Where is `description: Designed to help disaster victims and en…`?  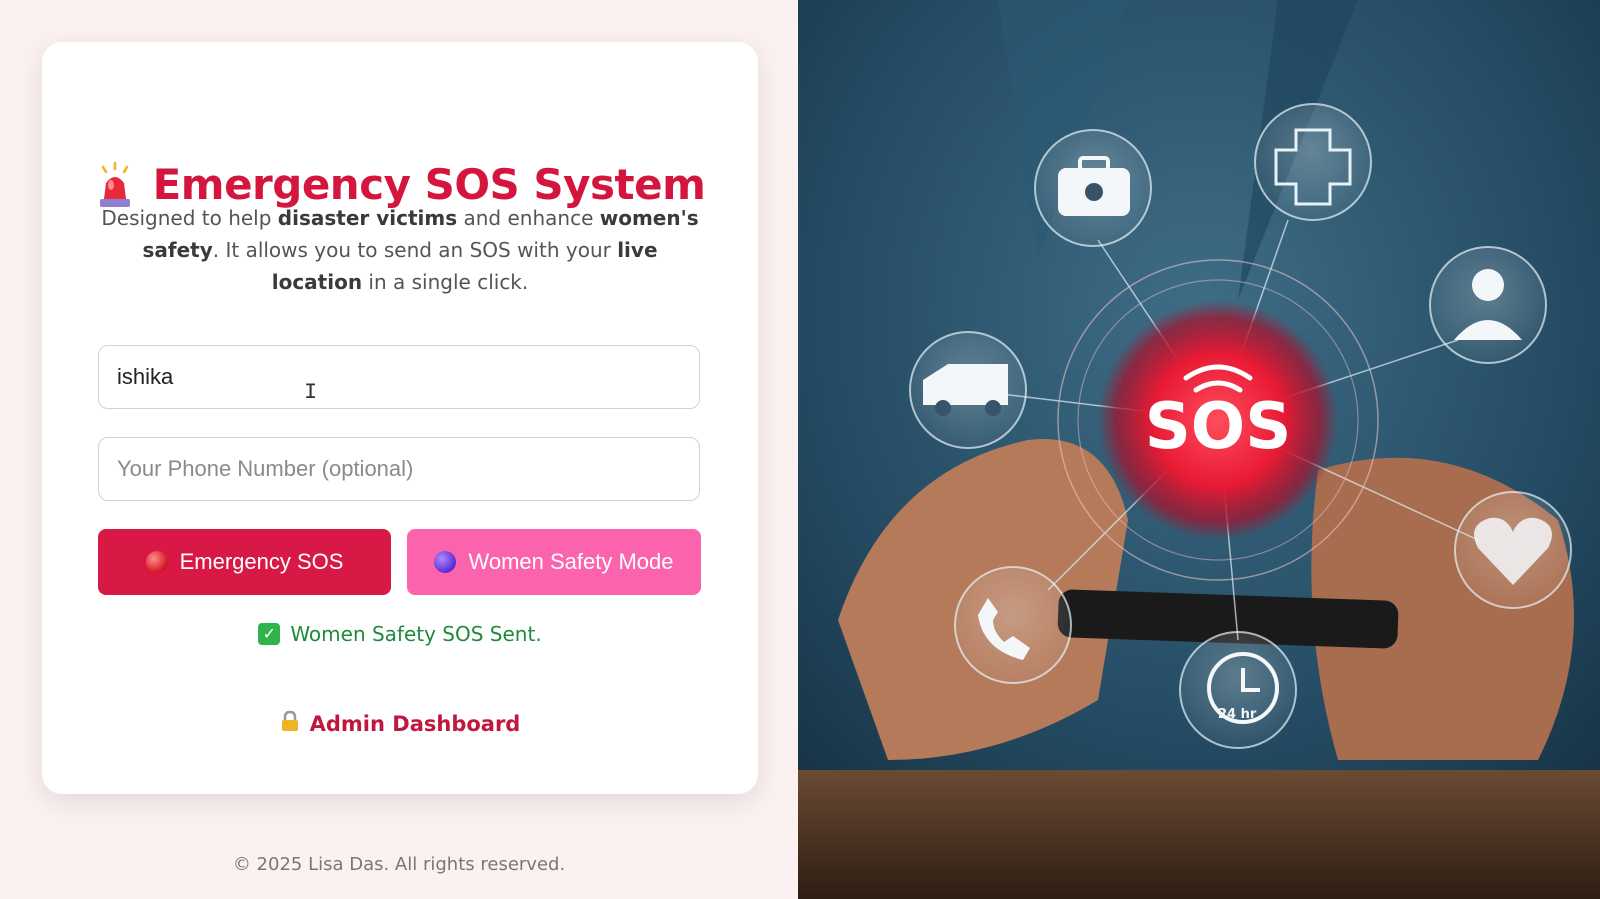 description: Designed to help disaster victims and en… is located at coordinates (400, 250).